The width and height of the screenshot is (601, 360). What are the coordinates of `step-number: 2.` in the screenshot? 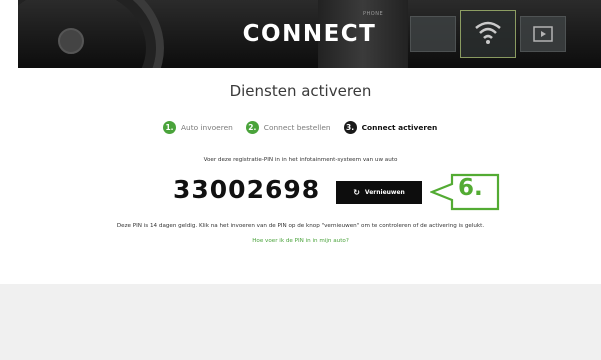 It's located at (252, 127).